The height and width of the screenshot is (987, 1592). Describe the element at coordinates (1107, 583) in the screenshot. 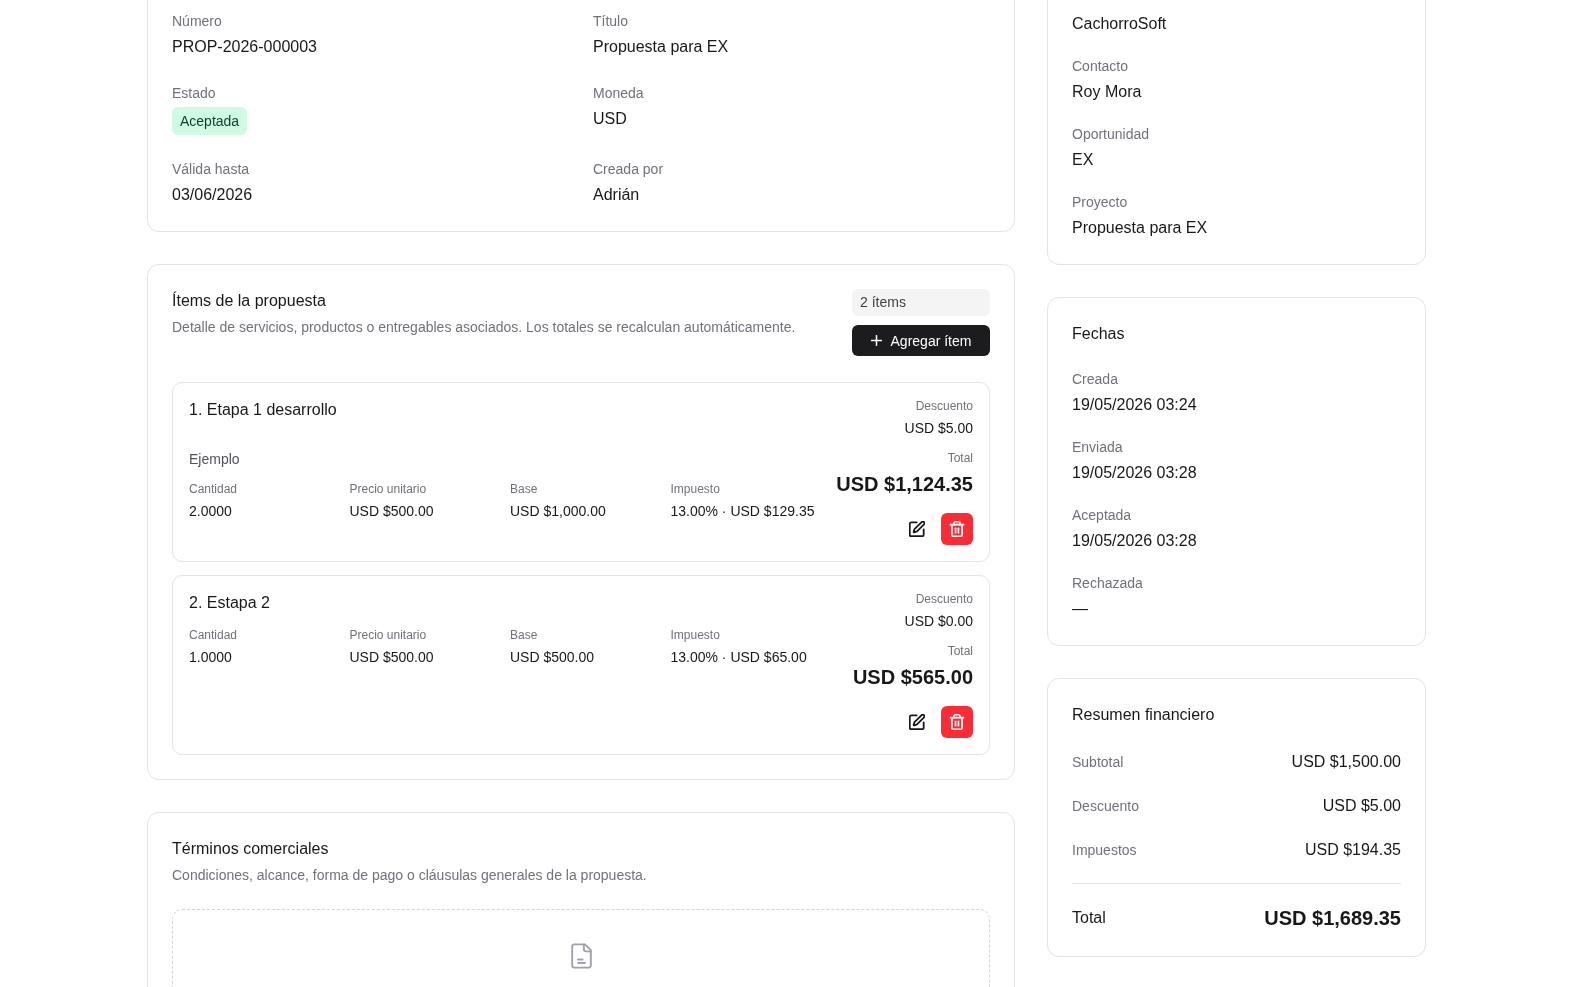

I see `field-label: Rechazada` at that location.